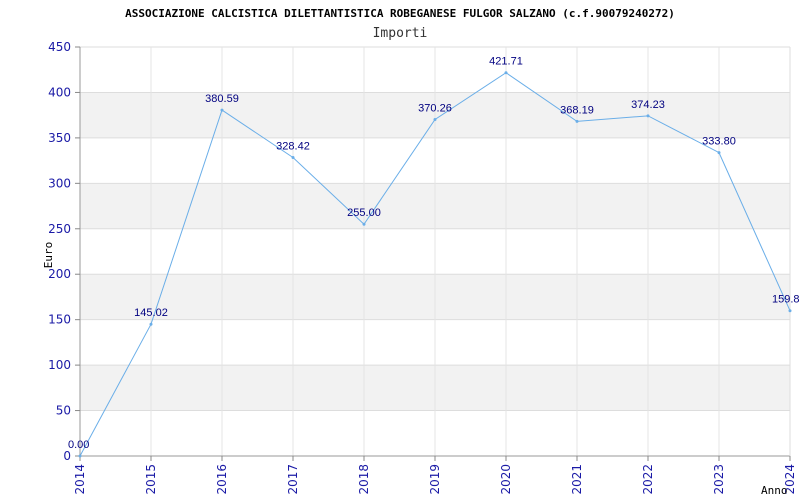 The width and height of the screenshot is (800, 500). What do you see at coordinates (59, 365) in the screenshot?
I see `y-tick-label: 100` at bounding box center [59, 365].